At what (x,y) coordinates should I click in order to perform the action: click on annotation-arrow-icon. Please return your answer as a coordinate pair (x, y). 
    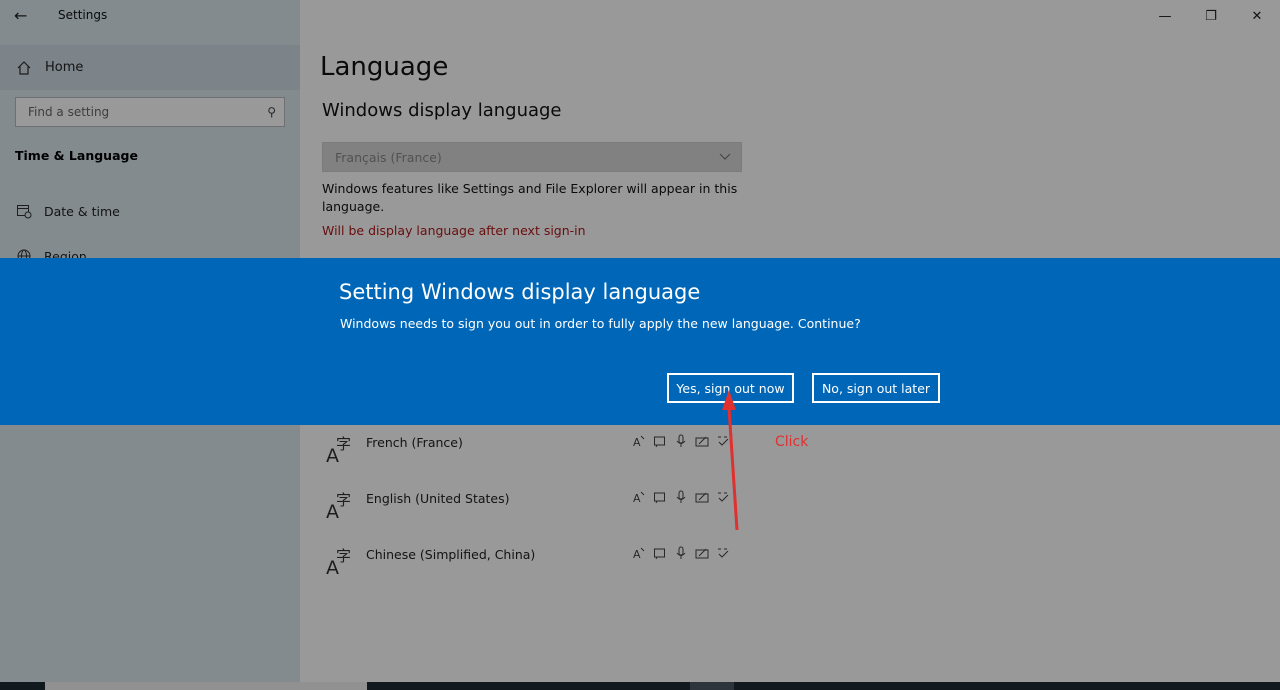
    Looking at the image, I should click on (730, 460).